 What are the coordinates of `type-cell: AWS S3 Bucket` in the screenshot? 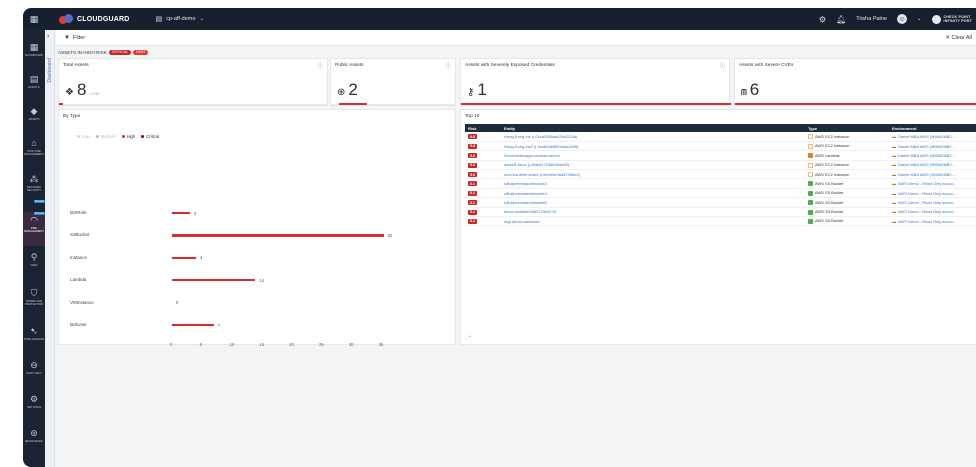 It's located at (847, 193).